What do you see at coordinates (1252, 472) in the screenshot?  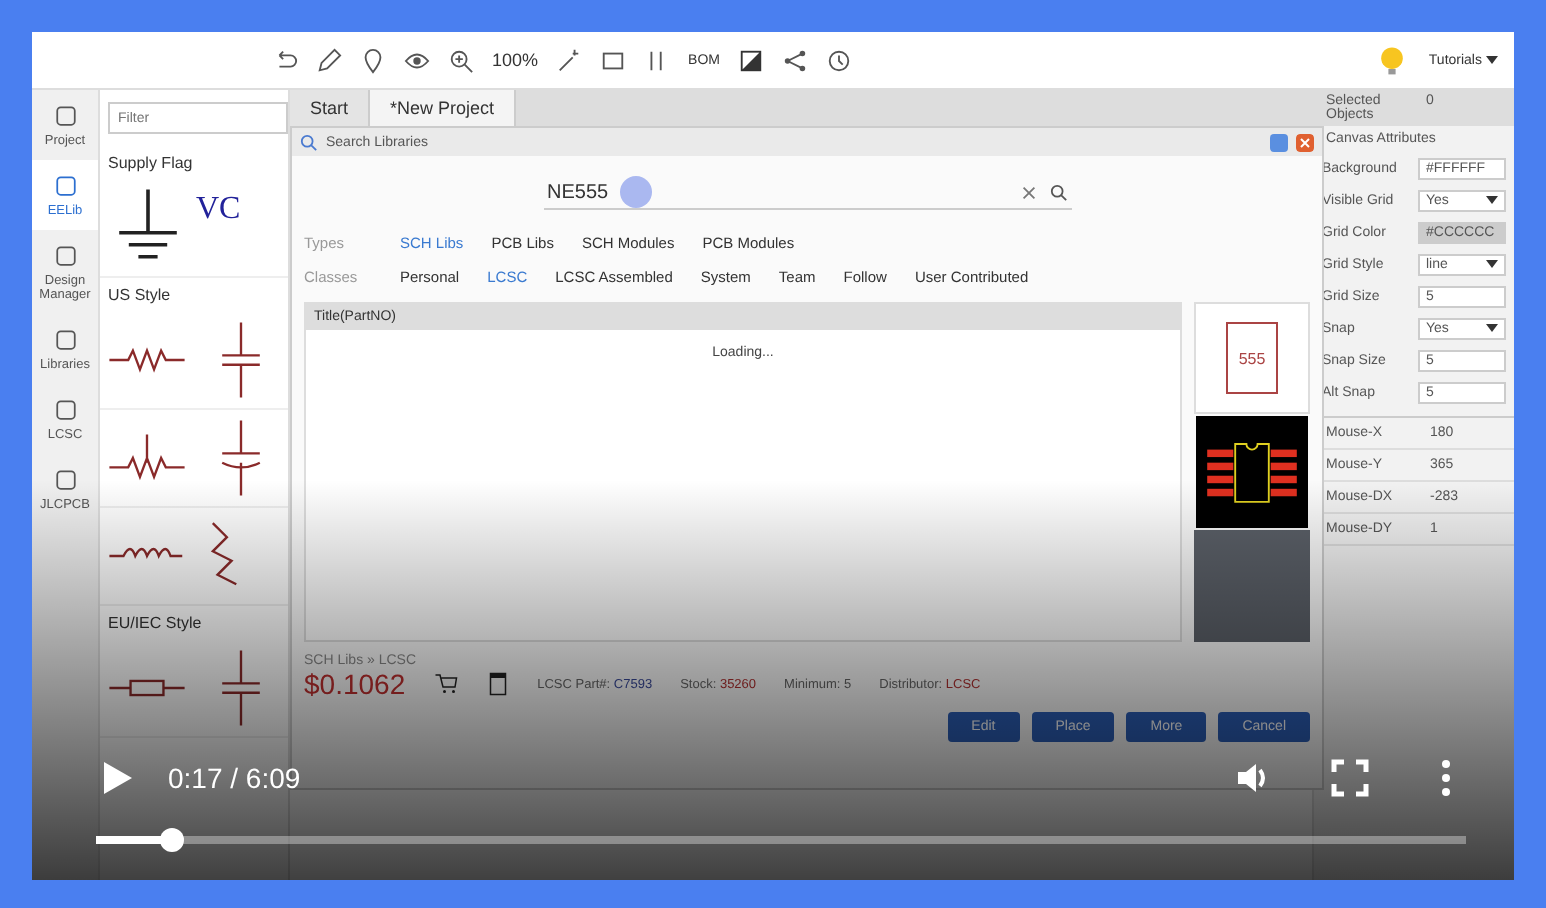 I see `footprint-preview-drawing` at bounding box center [1252, 472].